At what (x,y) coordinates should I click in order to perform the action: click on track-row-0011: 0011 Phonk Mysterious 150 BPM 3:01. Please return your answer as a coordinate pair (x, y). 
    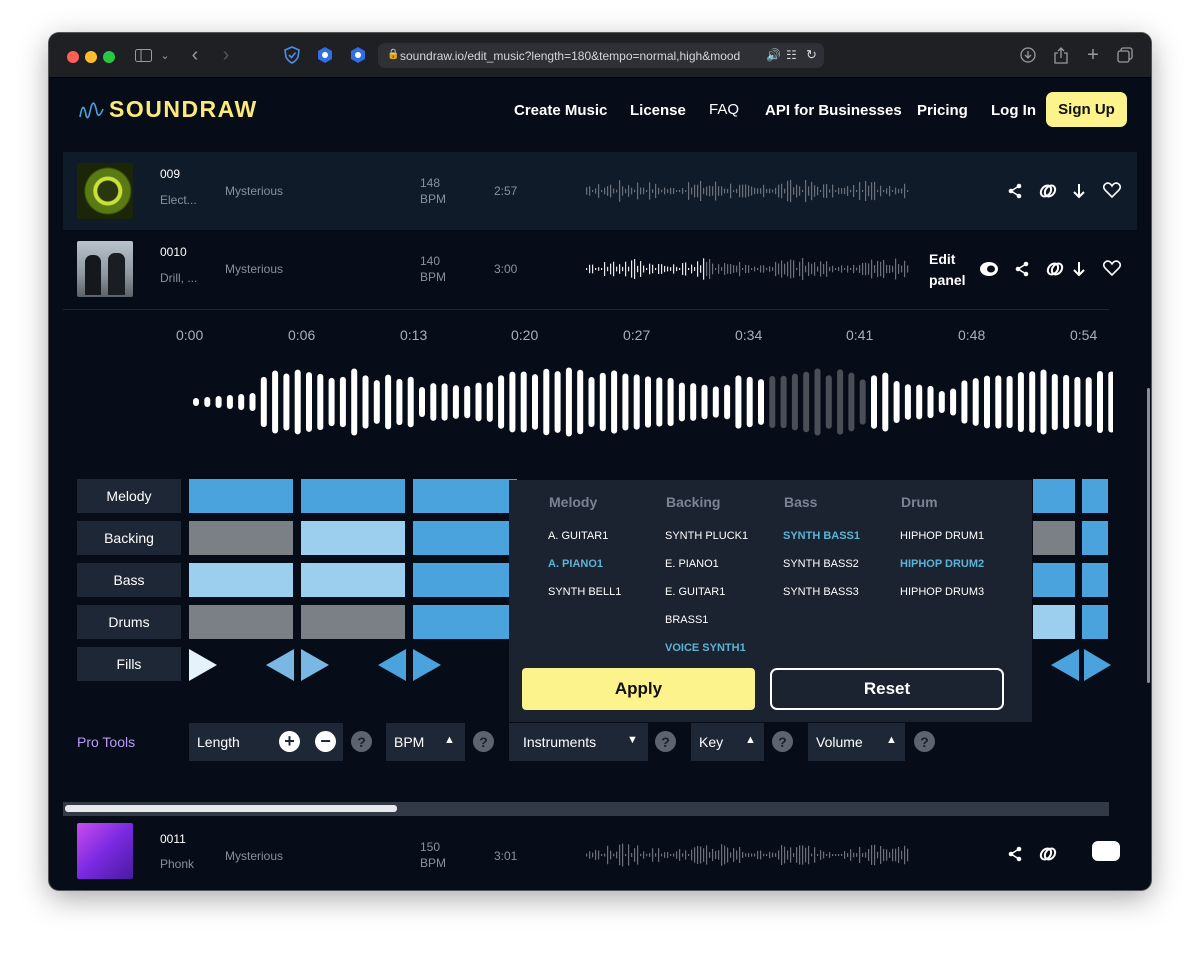
    Looking at the image, I should click on (600, 853).